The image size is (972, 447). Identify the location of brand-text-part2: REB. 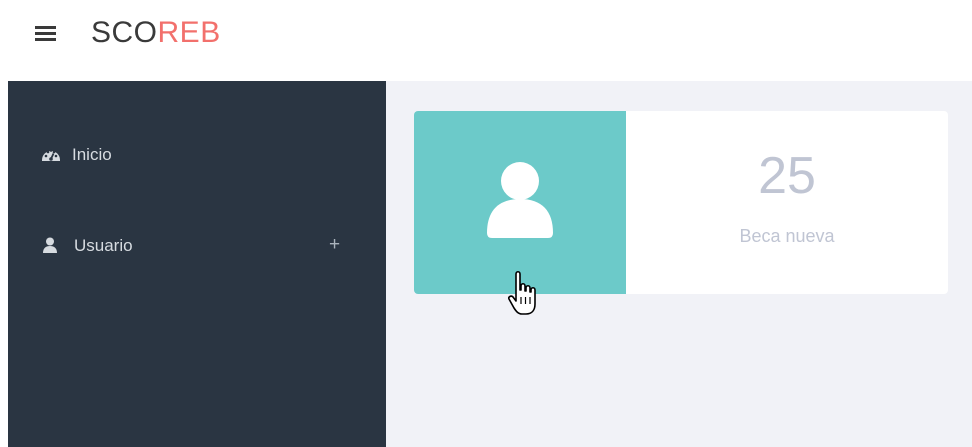
(189, 32).